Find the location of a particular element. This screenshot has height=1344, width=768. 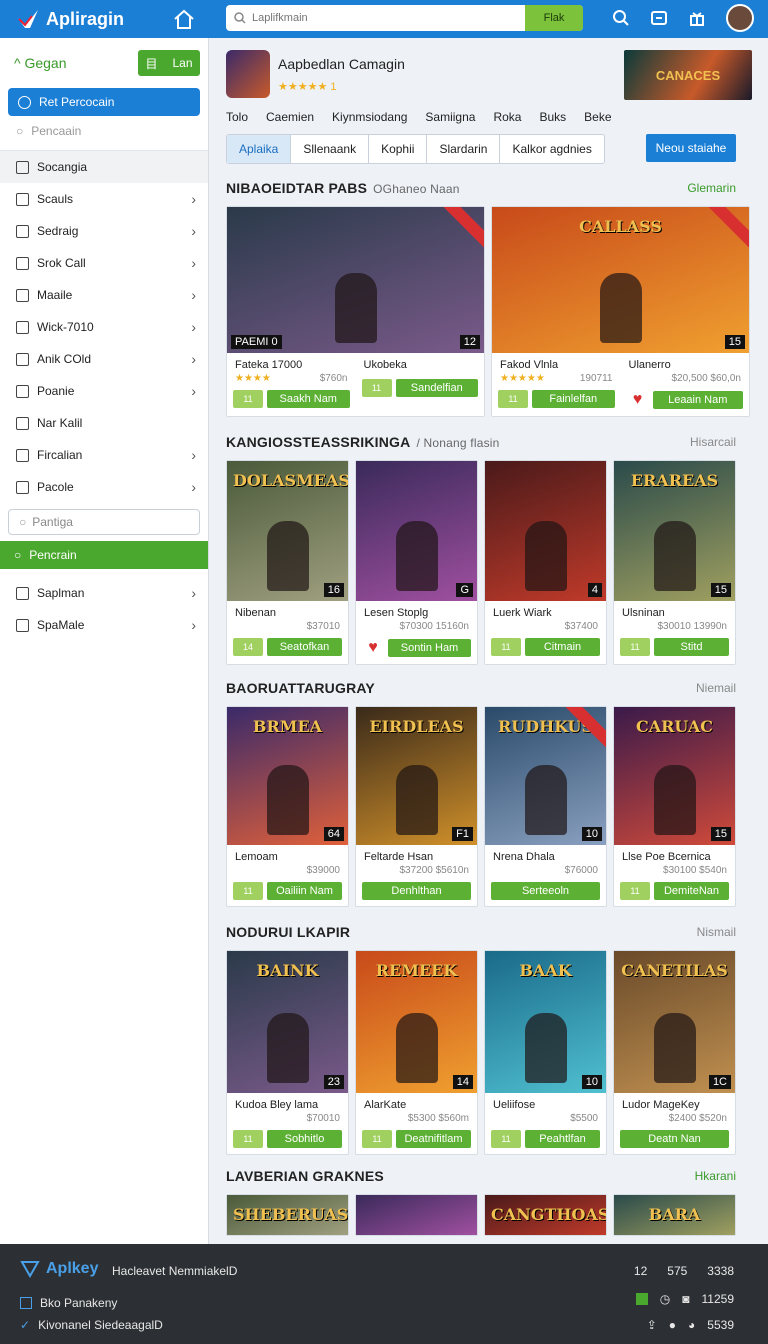

tab: Aplaika is located at coordinates (259, 149).